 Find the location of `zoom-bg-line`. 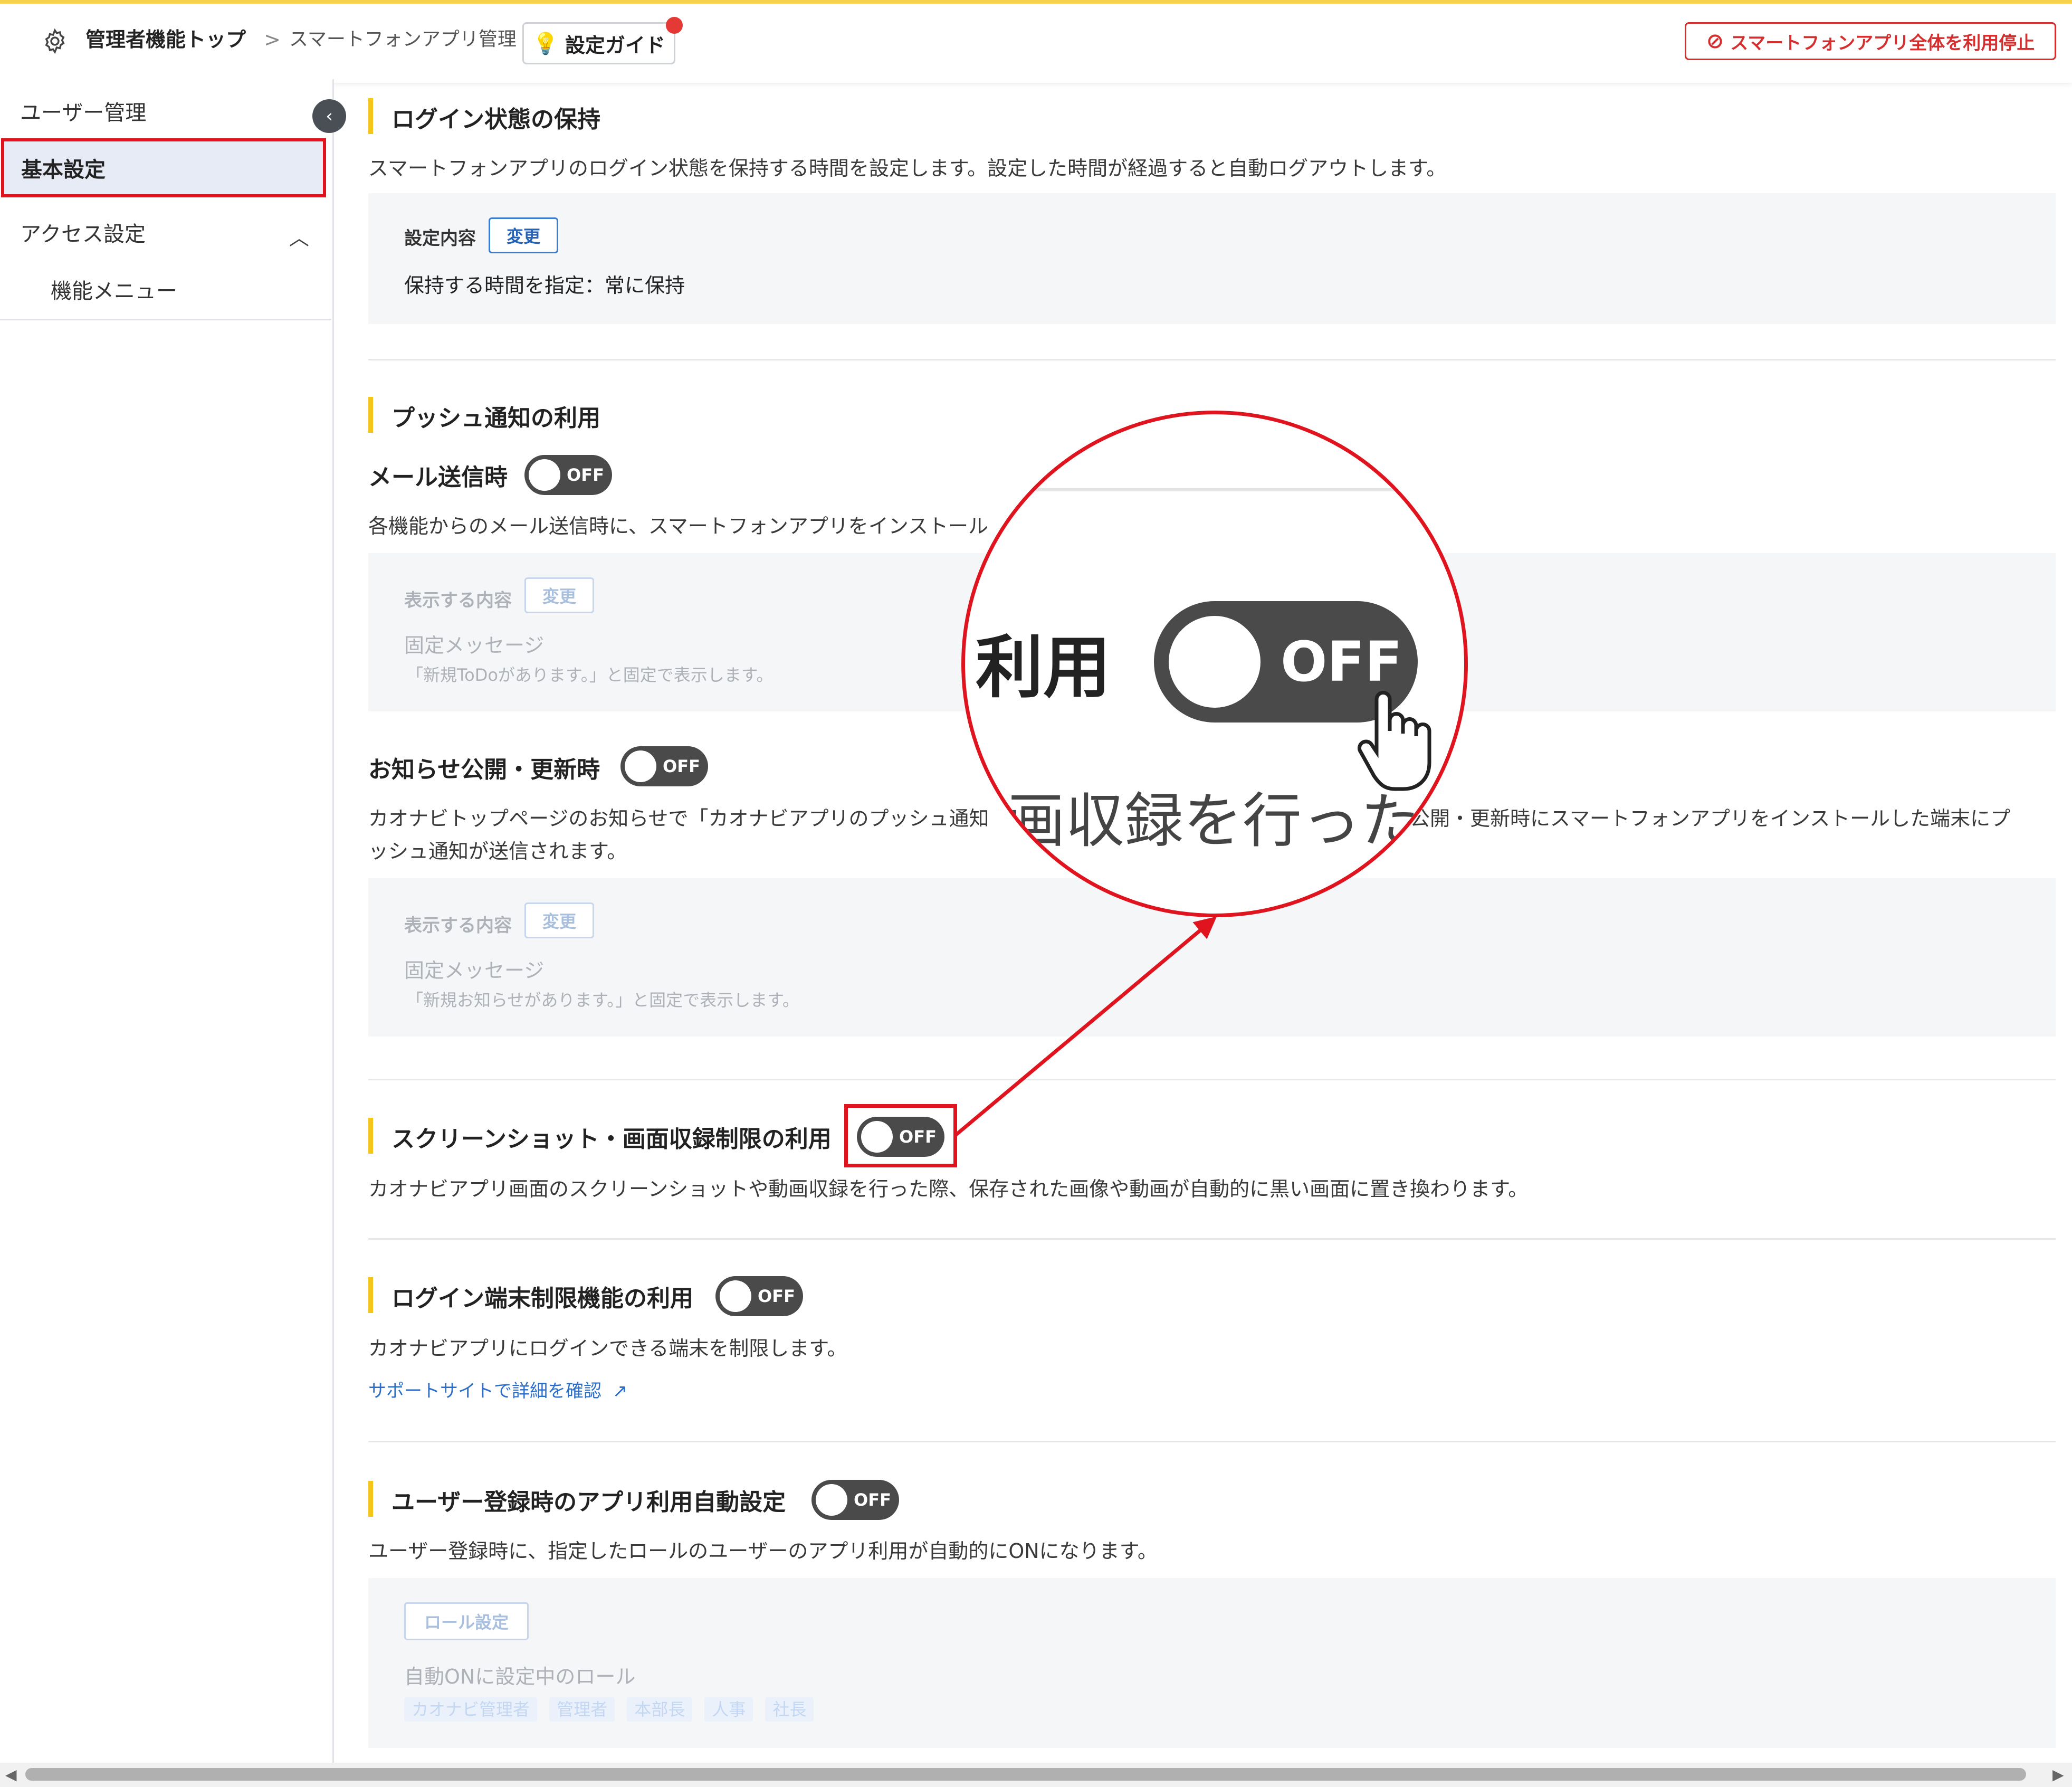

zoom-bg-line is located at coordinates (1214, 489).